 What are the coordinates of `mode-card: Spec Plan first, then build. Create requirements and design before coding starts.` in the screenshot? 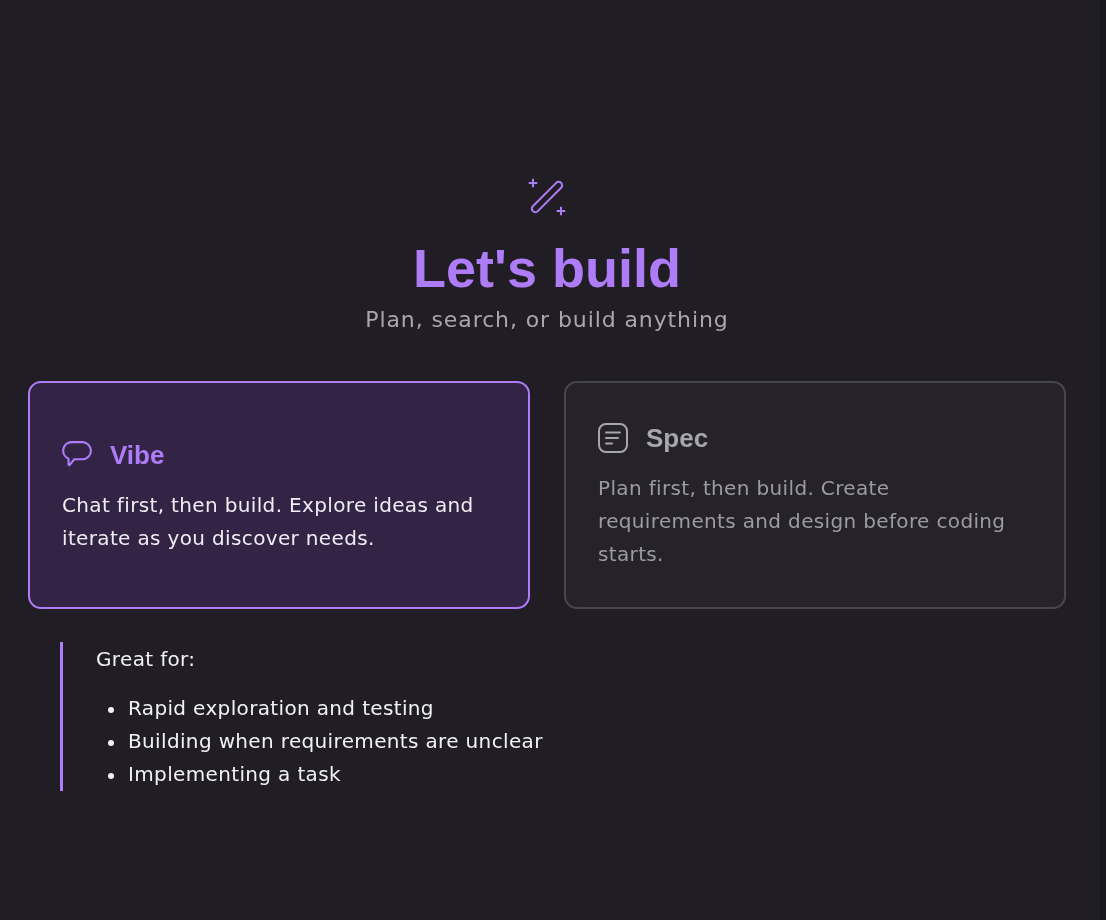 It's located at (815, 495).